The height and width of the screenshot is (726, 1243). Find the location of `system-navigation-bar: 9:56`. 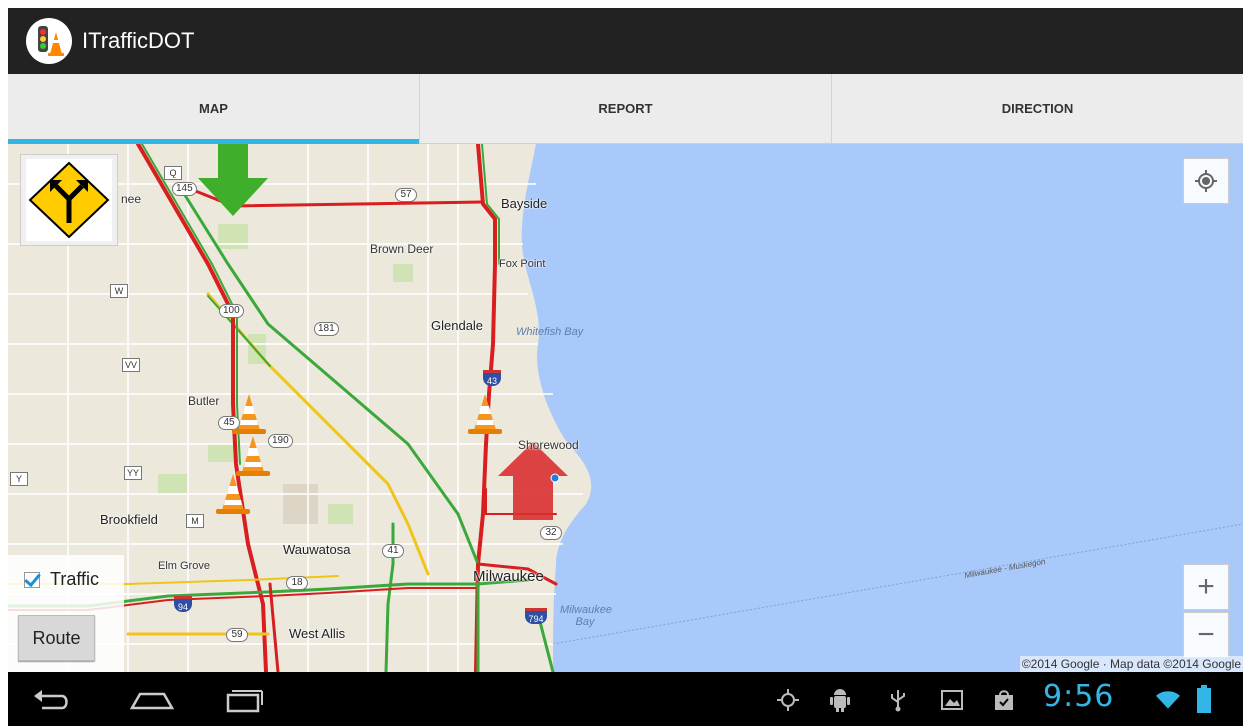

system-navigation-bar: 9:56 is located at coordinates (625, 699).